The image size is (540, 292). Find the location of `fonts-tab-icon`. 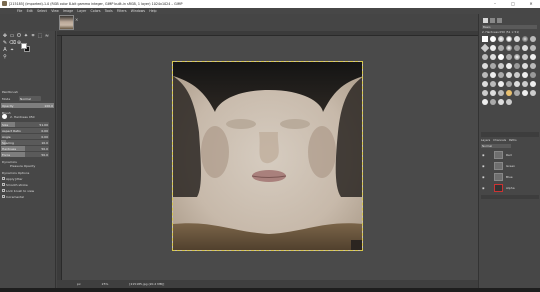

fonts-tab-icon is located at coordinates (499, 20).